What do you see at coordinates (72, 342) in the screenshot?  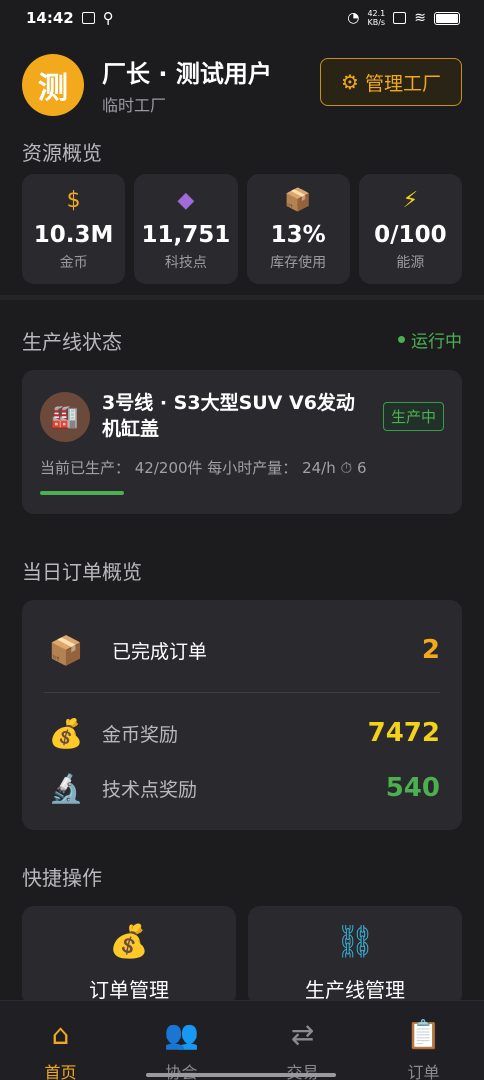 I see `production-section-title: 生产线状态` at bounding box center [72, 342].